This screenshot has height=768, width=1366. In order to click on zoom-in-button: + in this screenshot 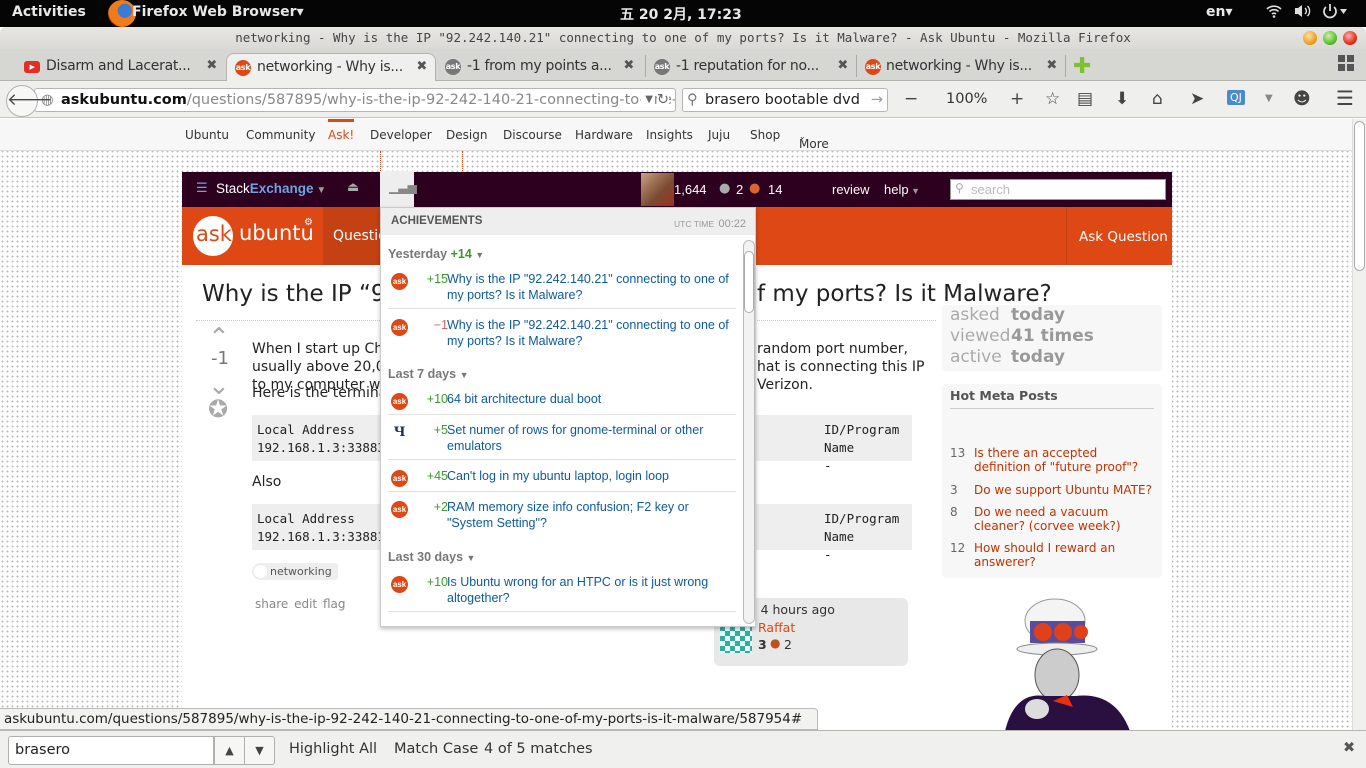, I will do `click(1017, 99)`.